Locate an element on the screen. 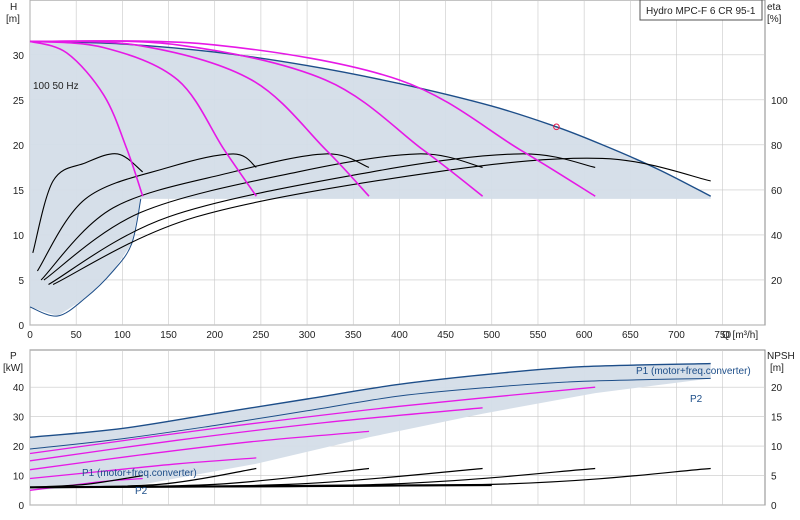 The height and width of the screenshot is (520, 800). x-axis-label-q: Q [m³/h] is located at coordinates (740, 335).